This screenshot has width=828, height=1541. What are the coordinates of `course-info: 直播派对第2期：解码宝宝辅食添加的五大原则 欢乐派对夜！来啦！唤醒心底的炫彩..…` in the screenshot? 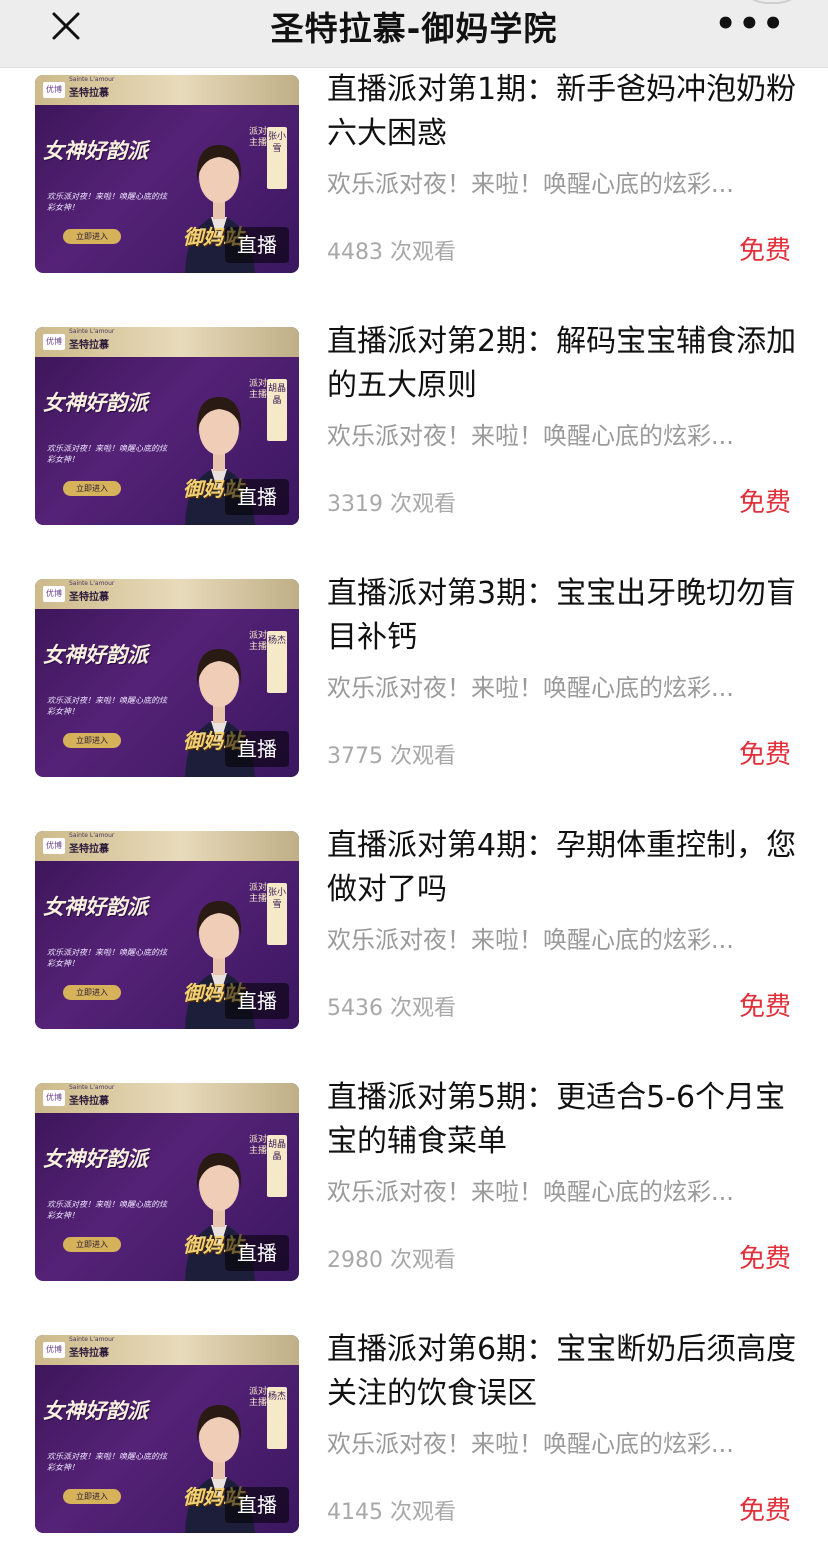 It's located at (562, 419).